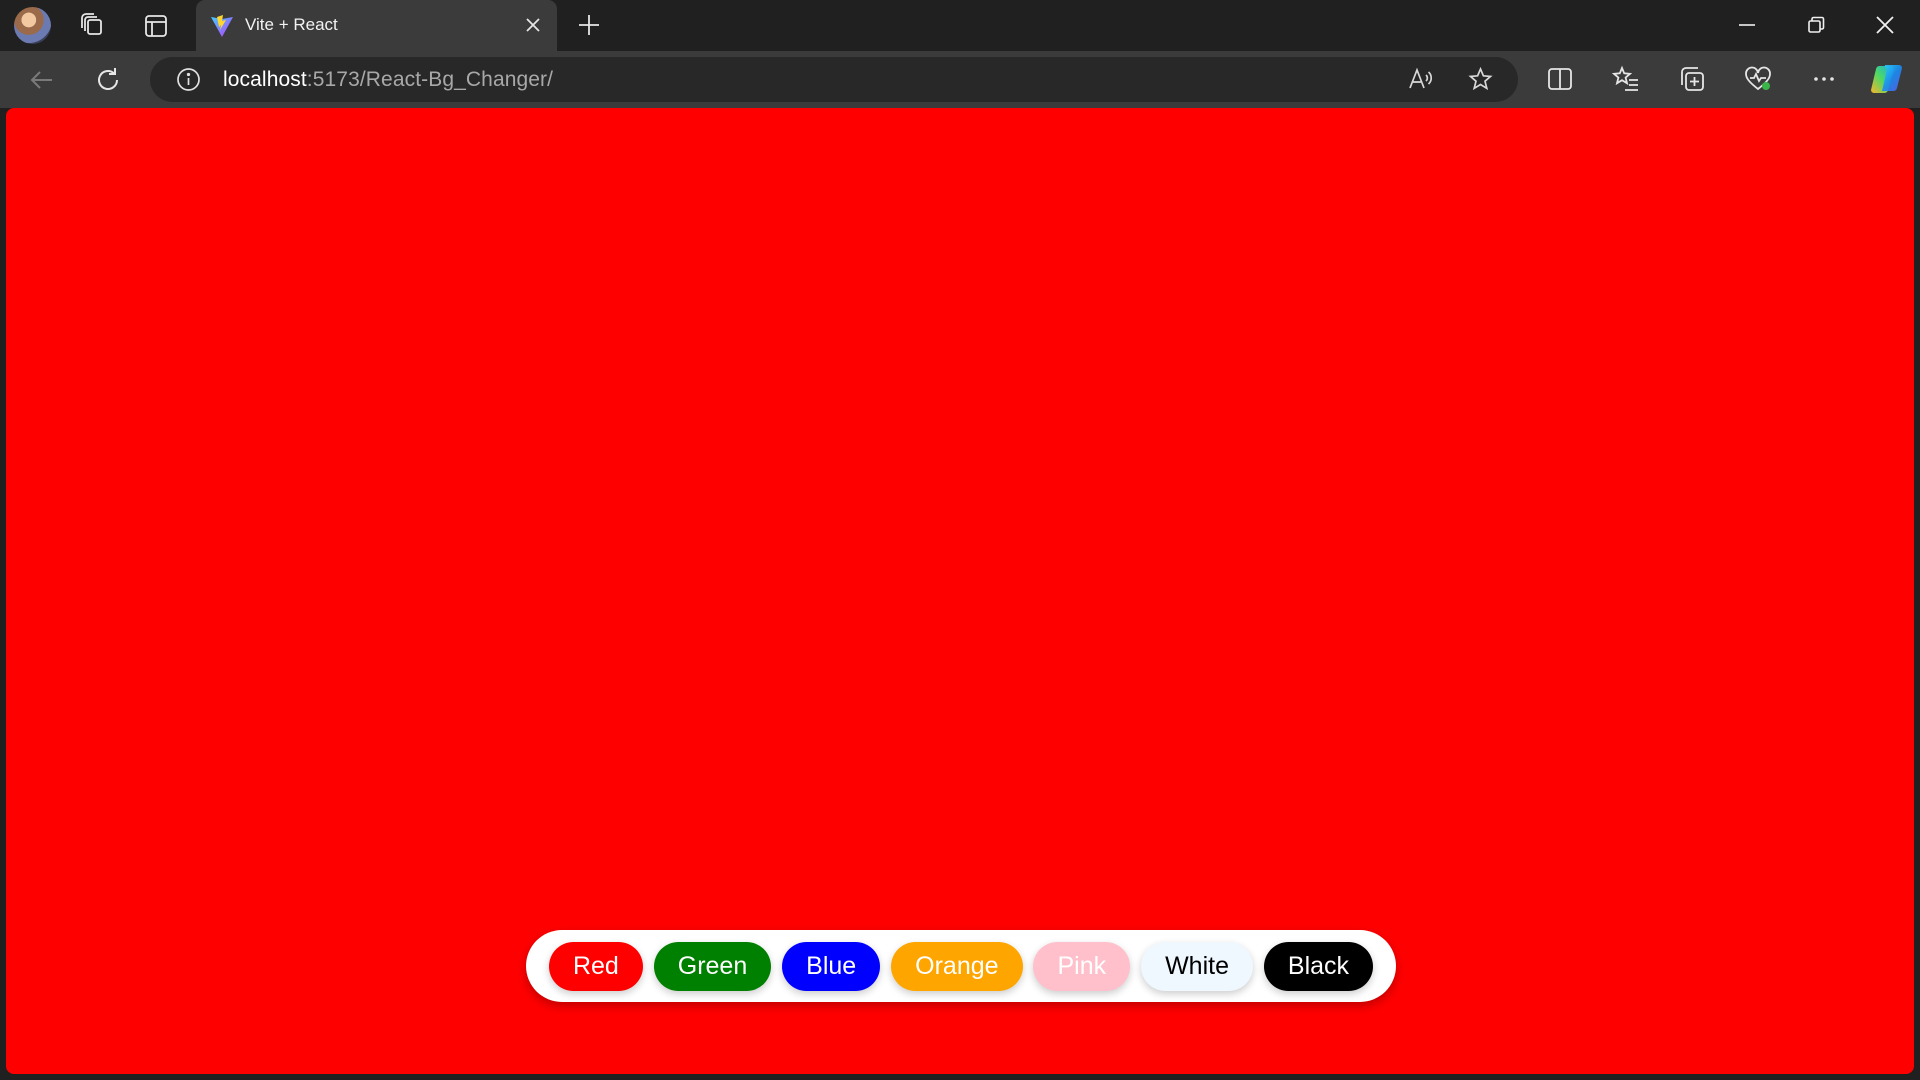 This screenshot has width=1920, height=1080. What do you see at coordinates (1480, 79) in the screenshot?
I see `favorite-star-icon` at bounding box center [1480, 79].